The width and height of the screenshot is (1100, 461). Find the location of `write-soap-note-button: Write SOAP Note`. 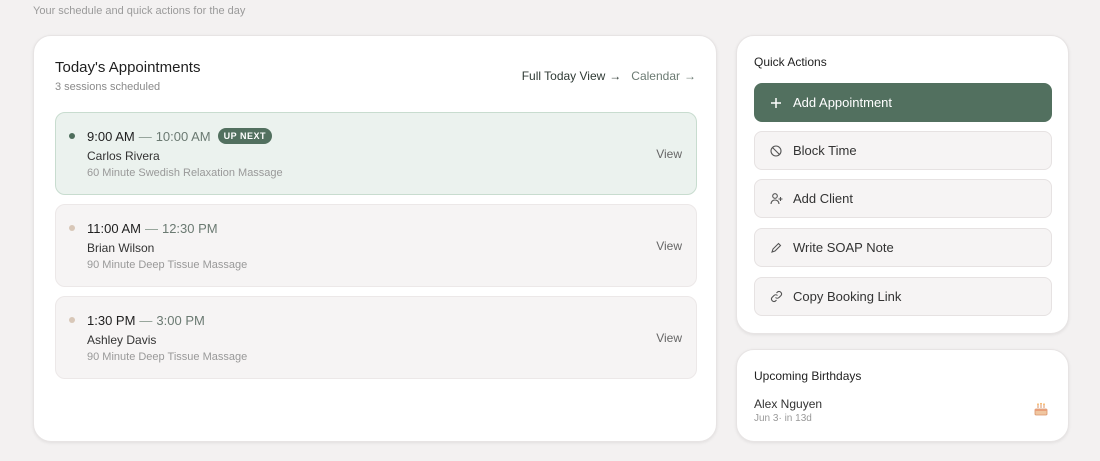

write-soap-note-button: Write SOAP Note is located at coordinates (903, 247).